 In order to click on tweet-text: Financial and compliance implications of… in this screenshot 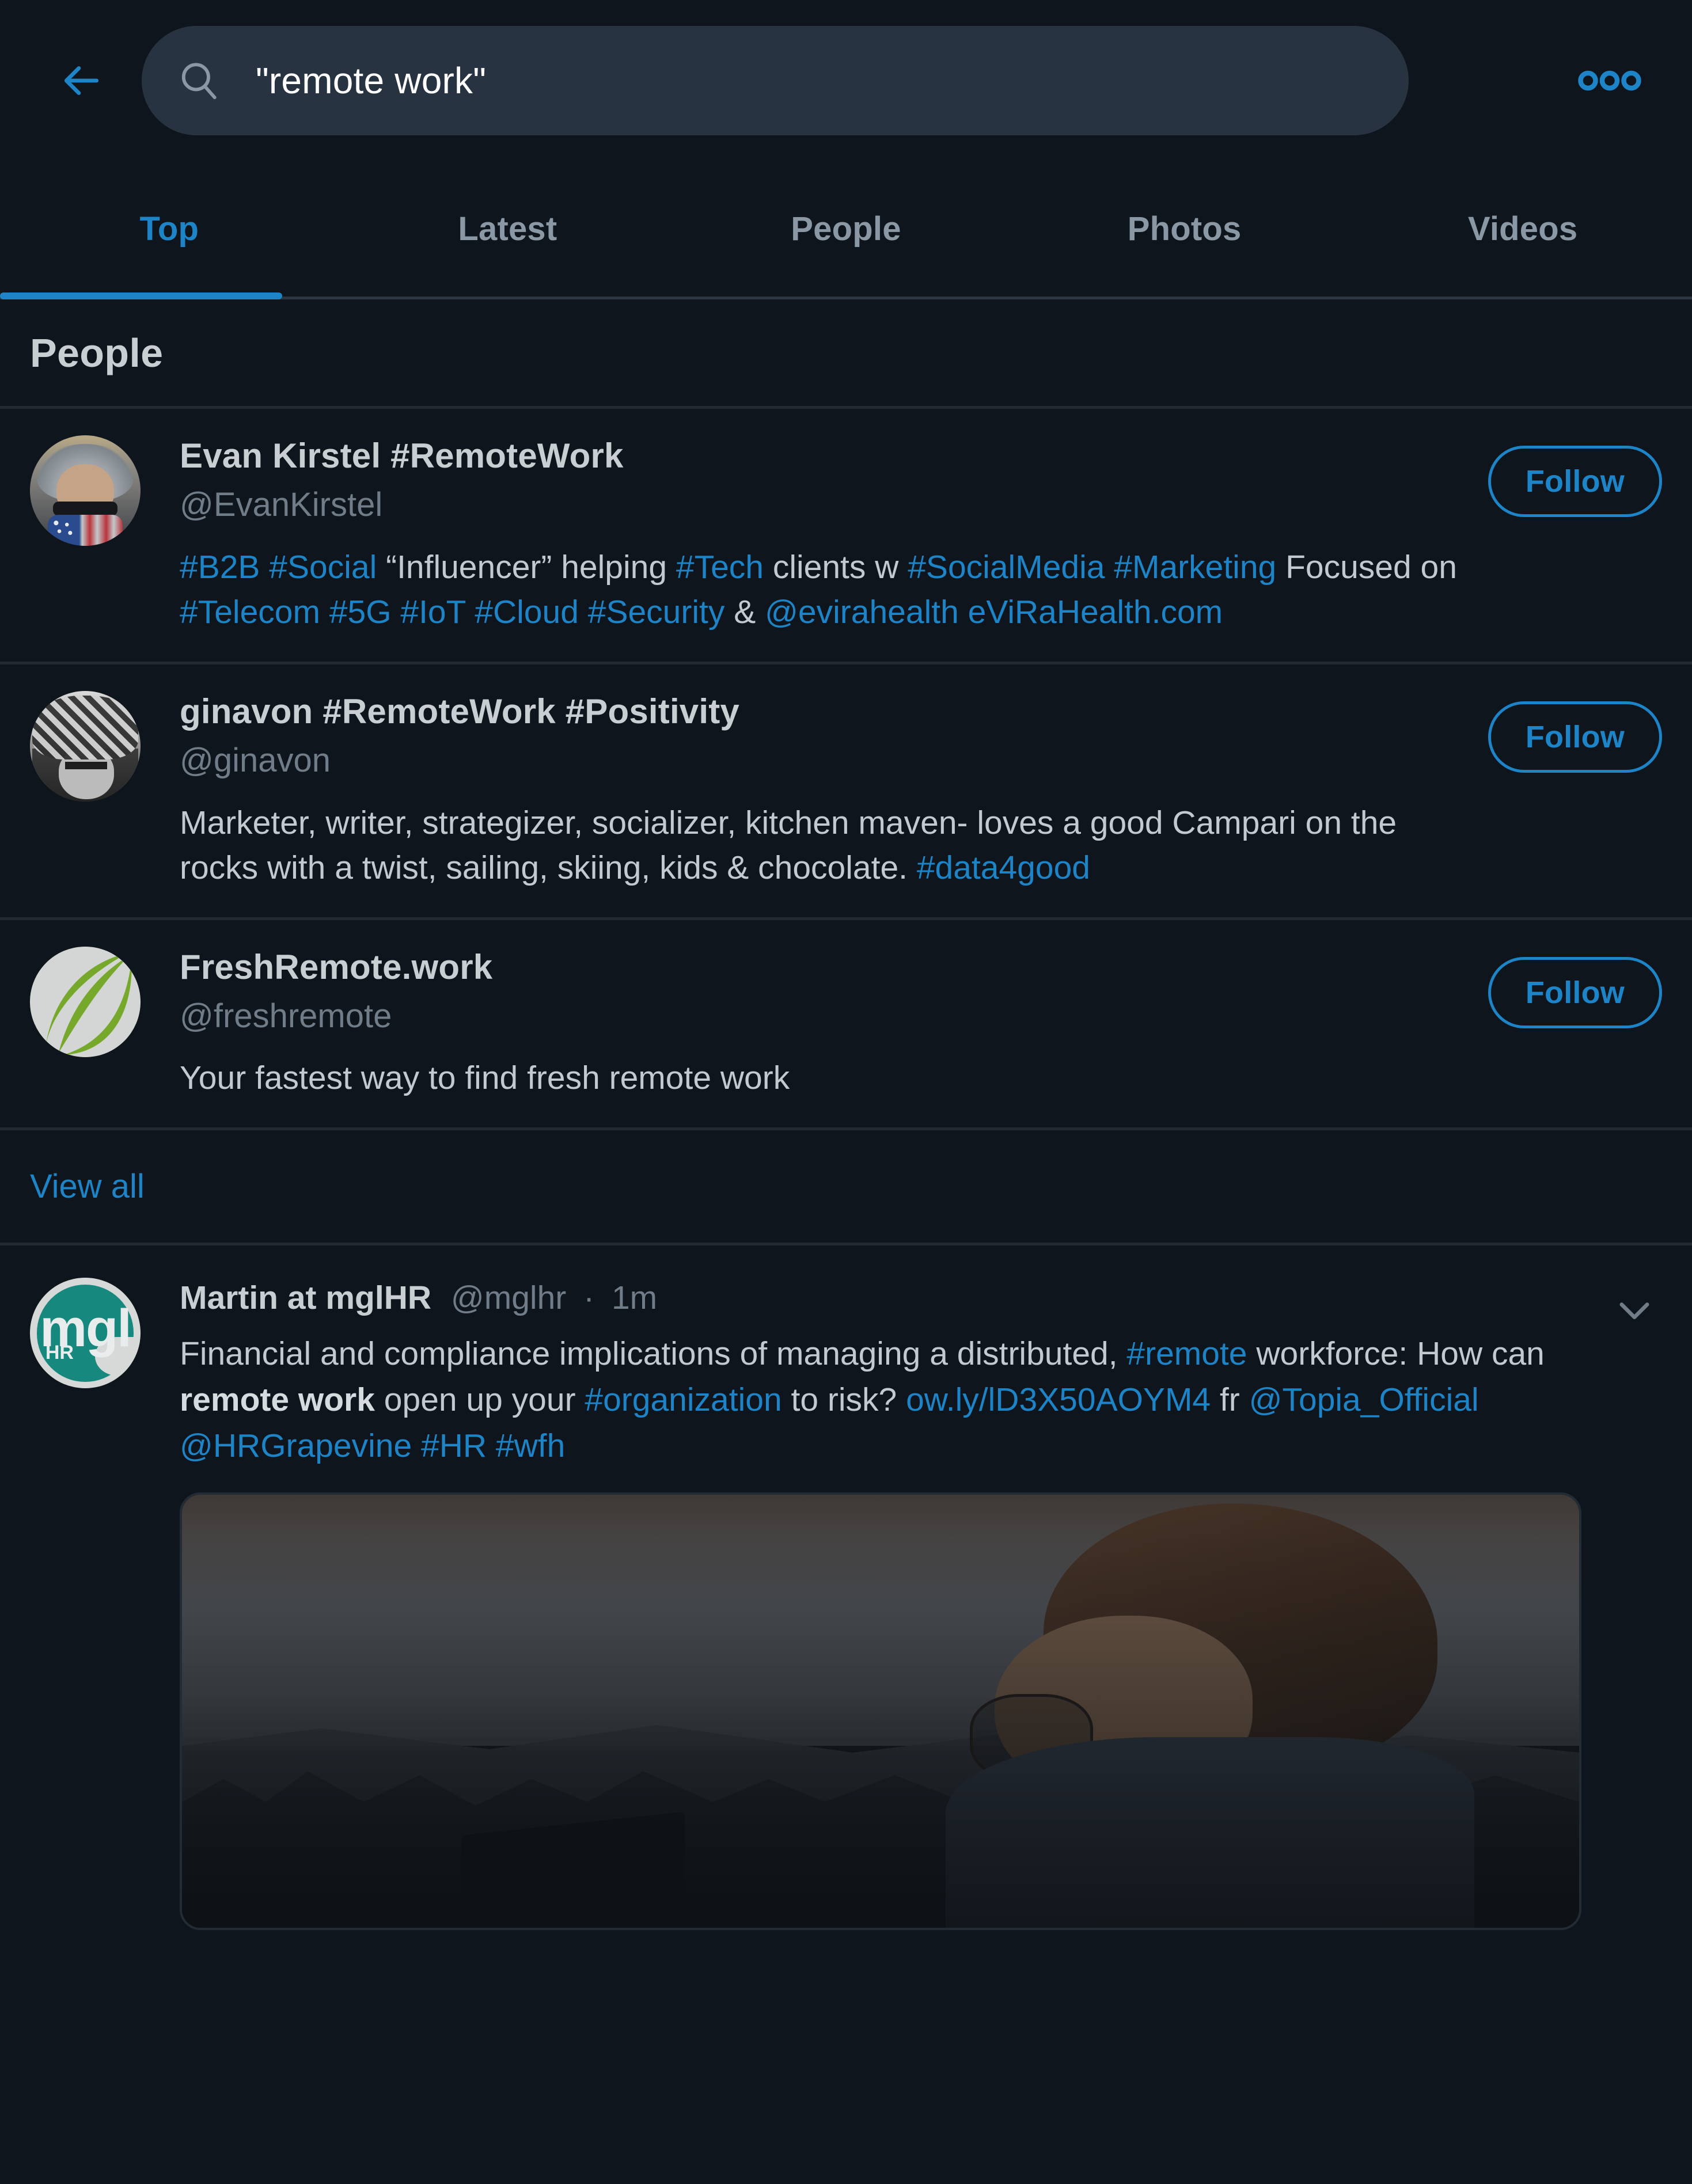, I will do `click(862, 1399)`.